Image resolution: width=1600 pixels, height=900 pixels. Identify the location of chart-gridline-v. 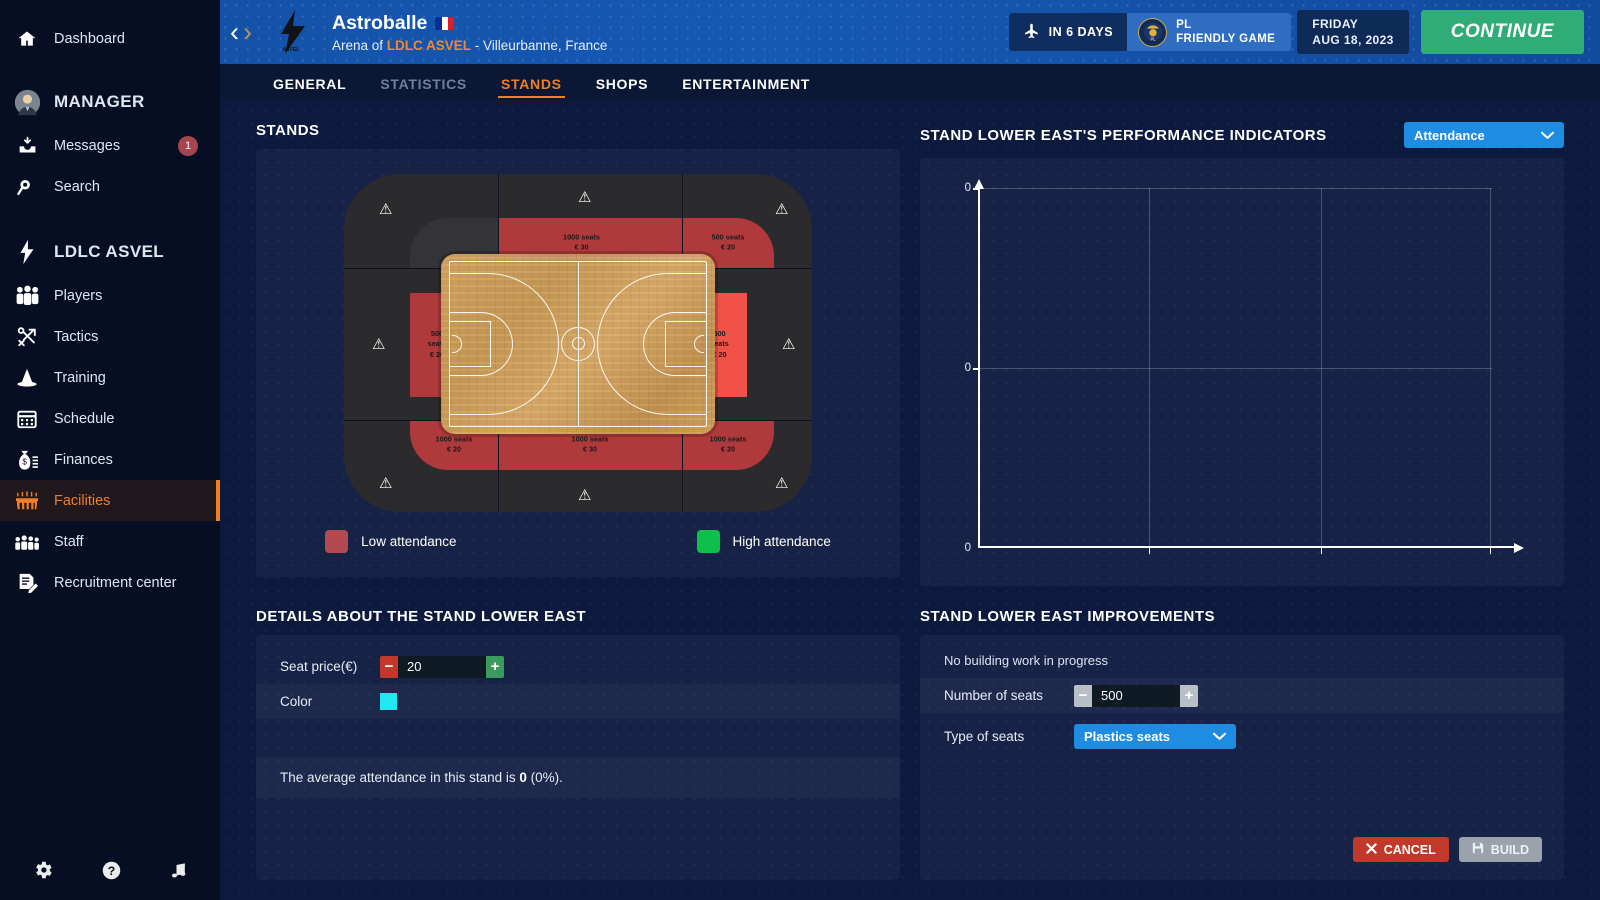
(1321, 368).